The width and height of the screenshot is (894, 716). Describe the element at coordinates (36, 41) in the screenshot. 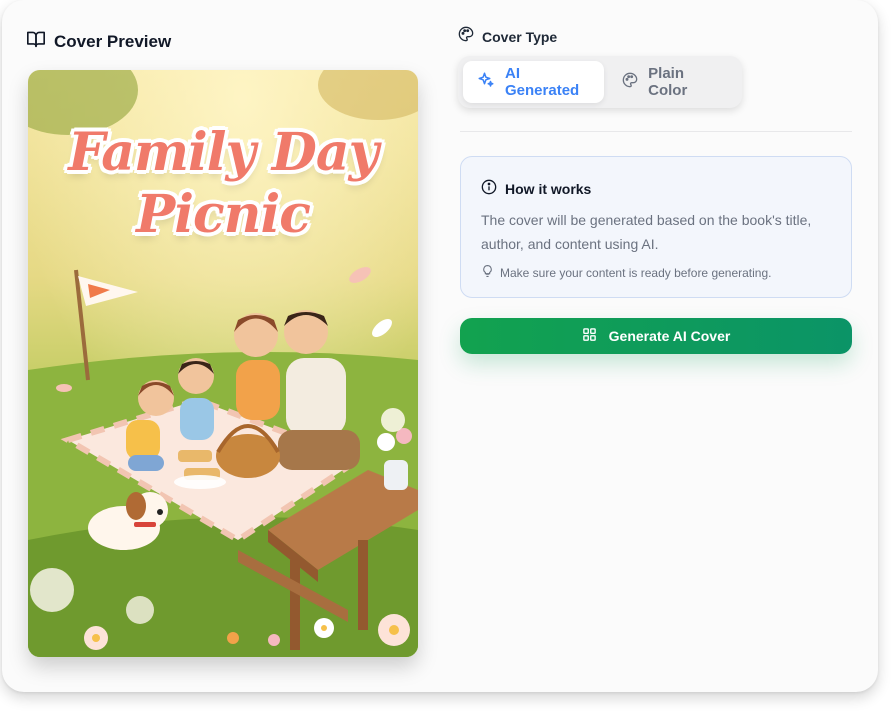

I see `book-open-icon` at that location.